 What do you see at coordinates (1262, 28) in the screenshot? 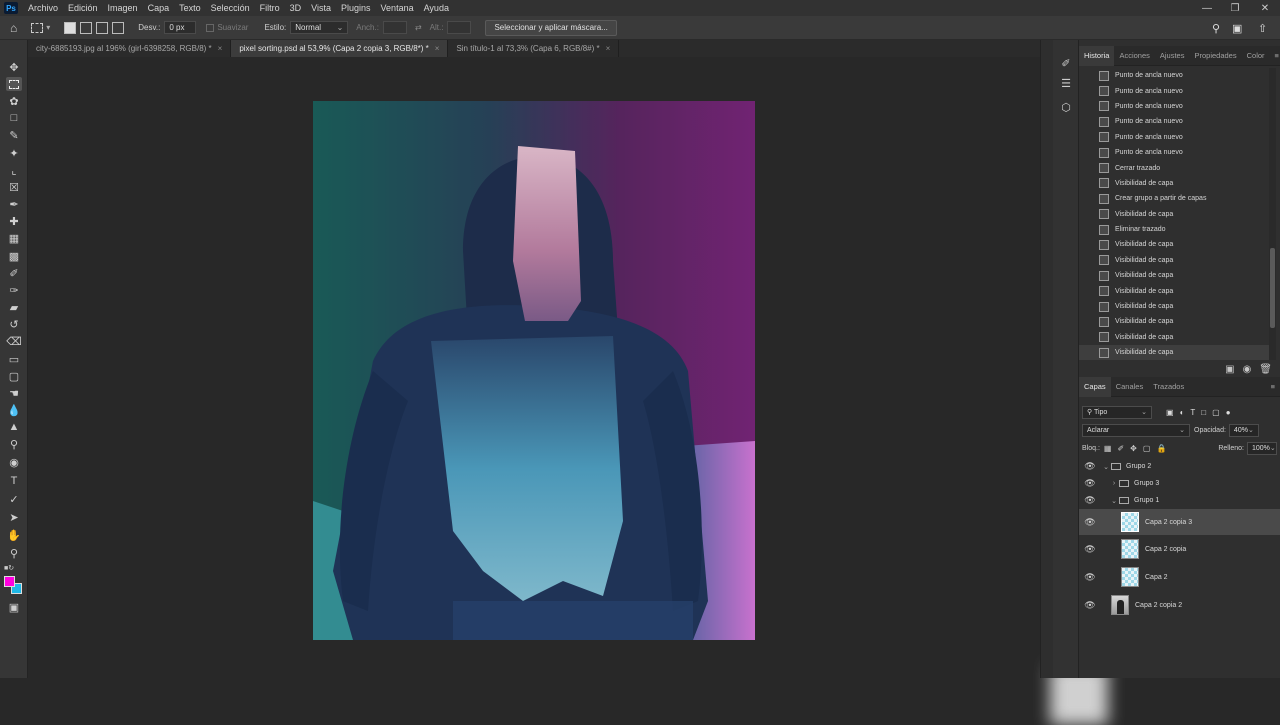
I see `share-icon: ⇧` at bounding box center [1262, 28].